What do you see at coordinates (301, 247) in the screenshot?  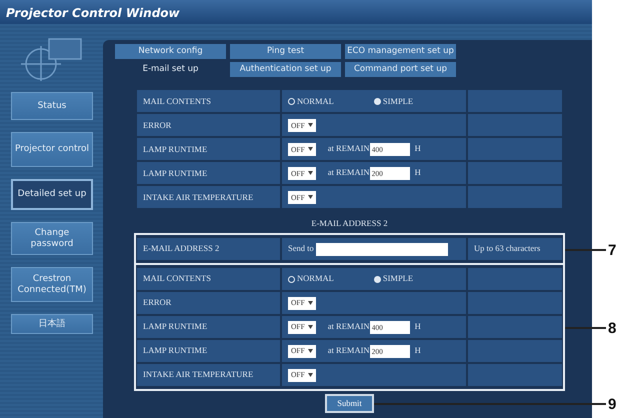 I see `send-to-label: Send to` at bounding box center [301, 247].